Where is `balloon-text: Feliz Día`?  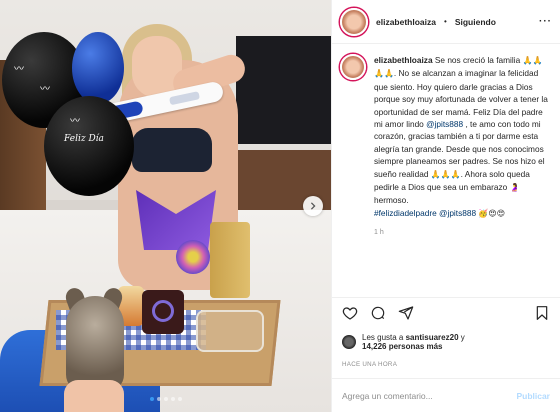
balloon-text: Feliz Día is located at coordinates (84, 139).